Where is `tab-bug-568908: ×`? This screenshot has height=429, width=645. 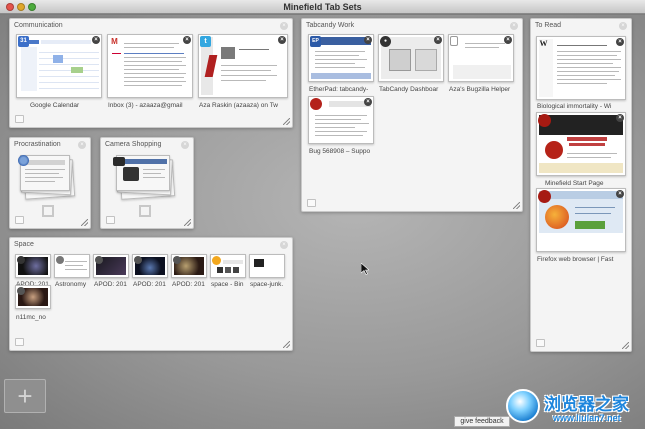 tab-bug-568908: × is located at coordinates (341, 120).